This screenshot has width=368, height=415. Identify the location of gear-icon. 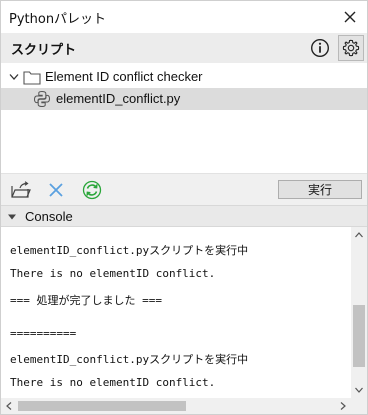
(351, 48).